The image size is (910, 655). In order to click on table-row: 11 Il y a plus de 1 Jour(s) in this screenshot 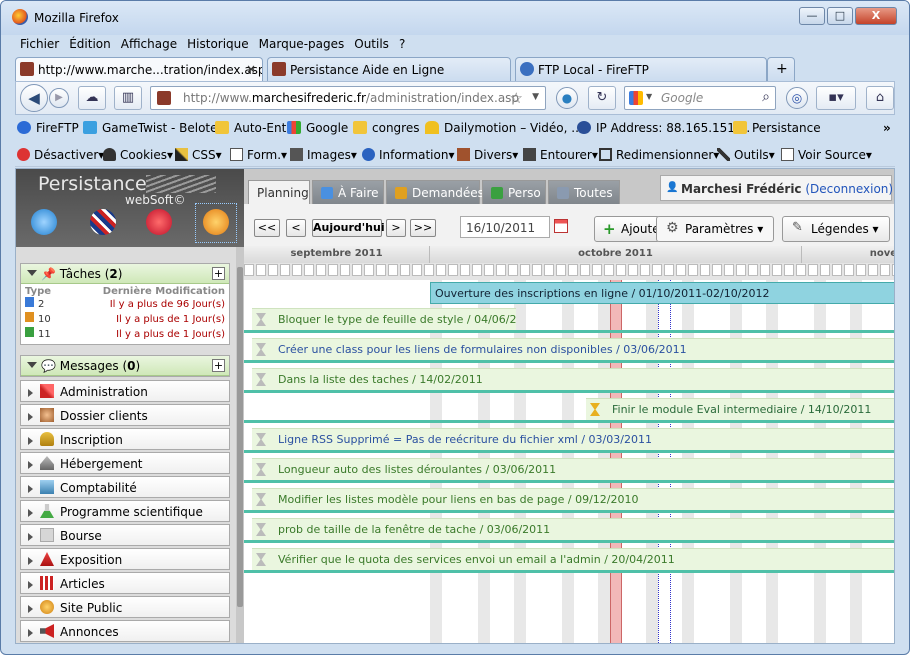, I will do `click(125, 334)`.